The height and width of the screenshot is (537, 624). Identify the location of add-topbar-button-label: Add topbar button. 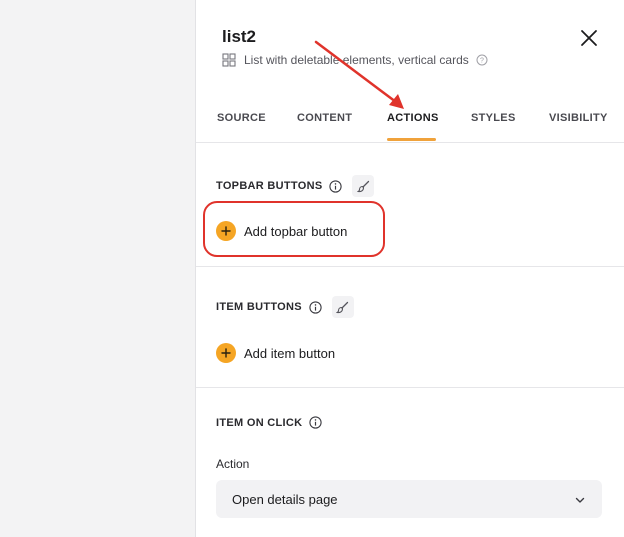
(296, 231).